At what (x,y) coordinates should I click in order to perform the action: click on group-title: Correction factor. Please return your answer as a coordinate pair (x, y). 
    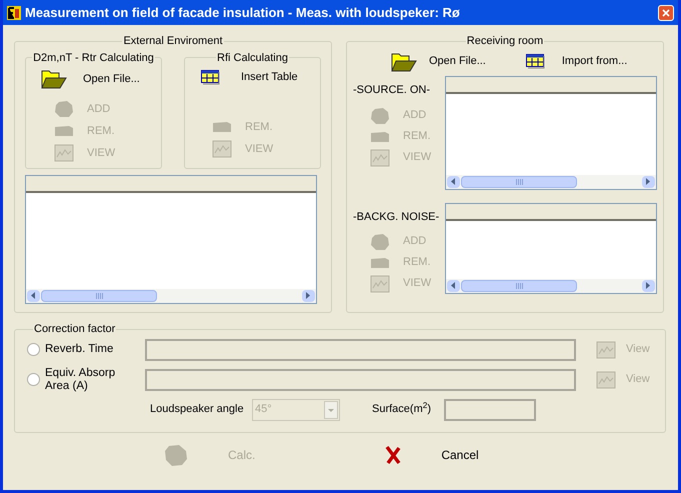
    Looking at the image, I should click on (75, 329).